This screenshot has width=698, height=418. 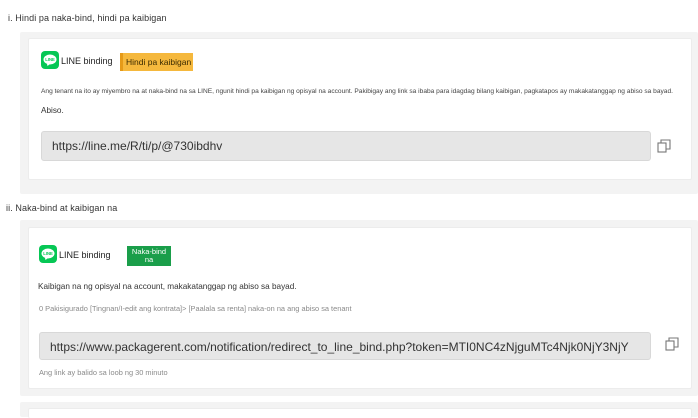 What do you see at coordinates (52, 110) in the screenshot?
I see `notice-label: Abiso.` at bounding box center [52, 110].